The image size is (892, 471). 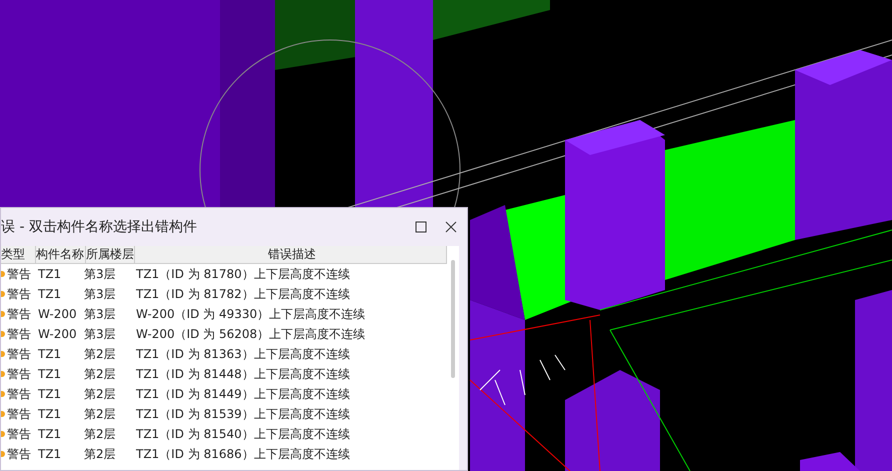 I want to click on table-cell-text: TZ1（ID 为 81782）上下层高度不连续, so click(x=243, y=294).